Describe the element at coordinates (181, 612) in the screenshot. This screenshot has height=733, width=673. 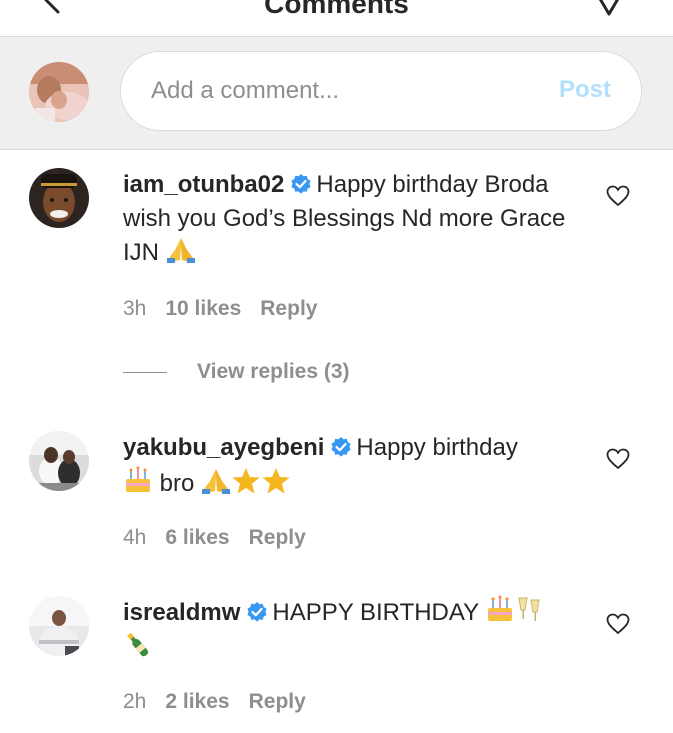
I see `comment-username: isrealdmw` at that location.